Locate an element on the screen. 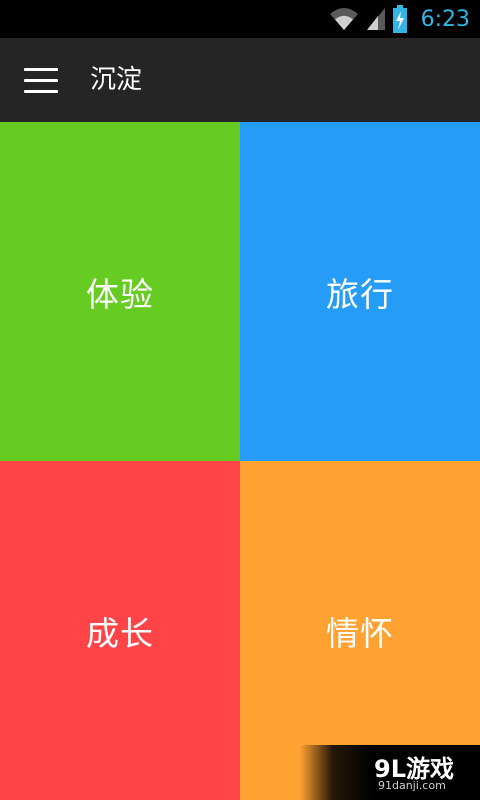 The width and height of the screenshot is (480, 800). tile-label: 体验 is located at coordinates (120, 294).